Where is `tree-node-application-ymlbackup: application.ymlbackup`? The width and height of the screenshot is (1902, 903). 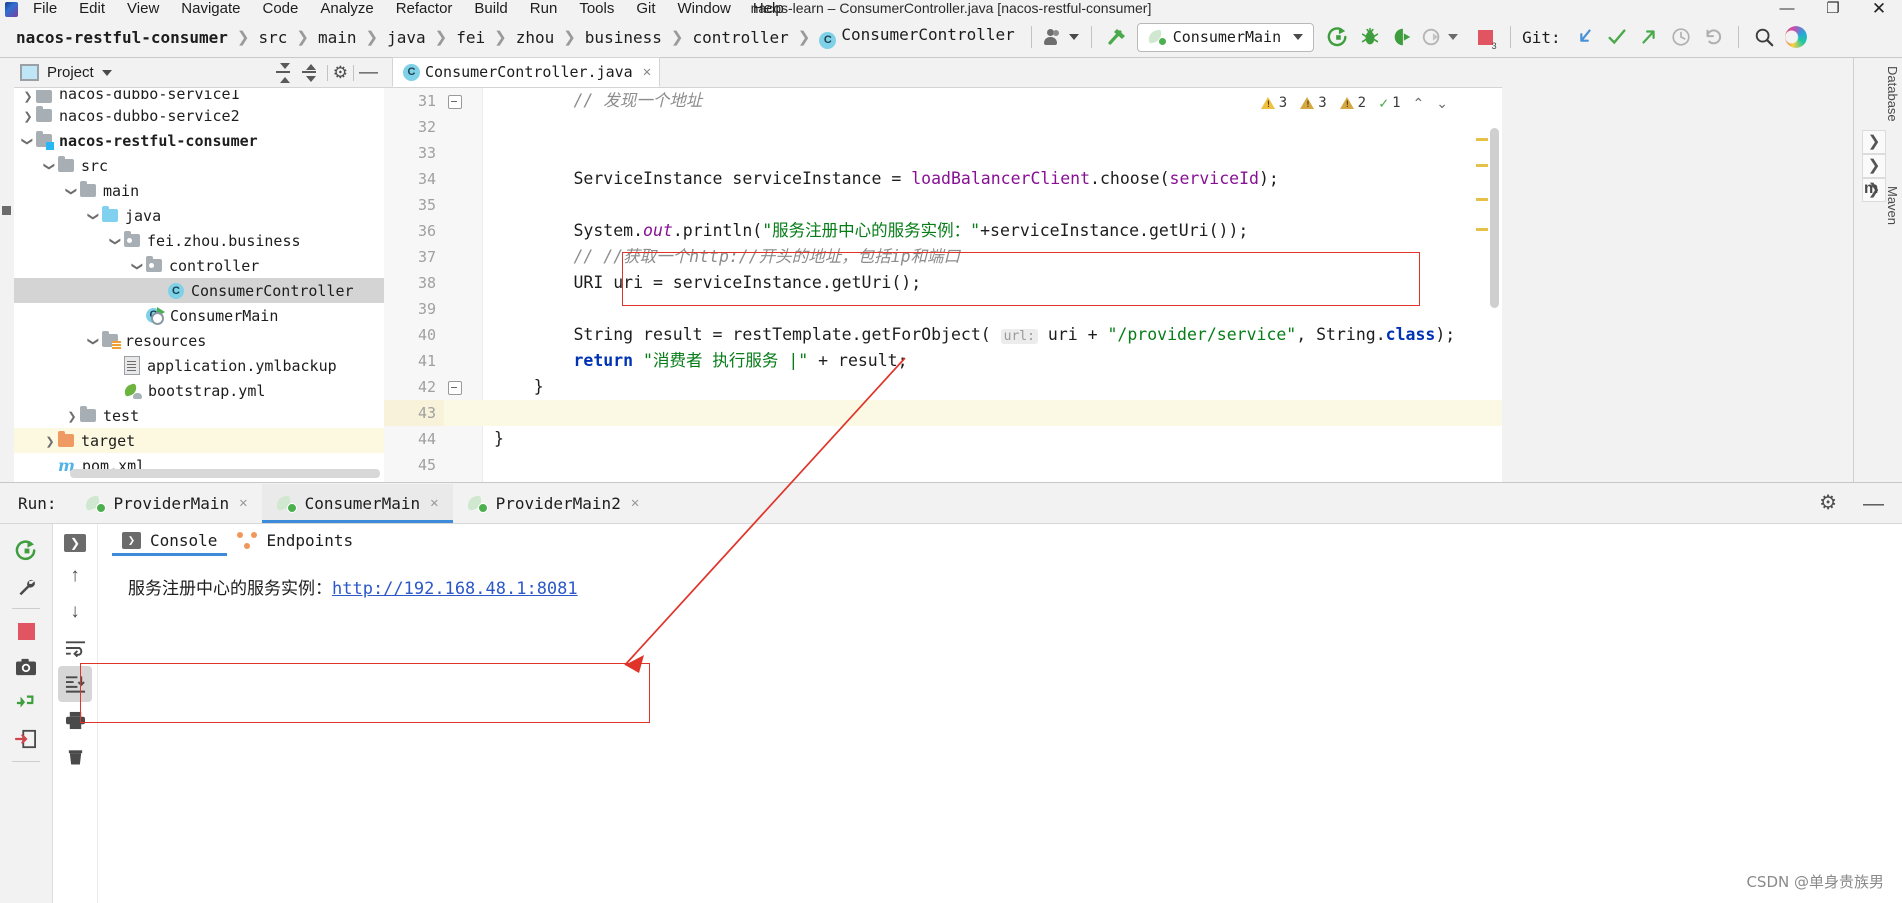
tree-node-application-ymlbackup: application.ymlbackup is located at coordinates (199, 365).